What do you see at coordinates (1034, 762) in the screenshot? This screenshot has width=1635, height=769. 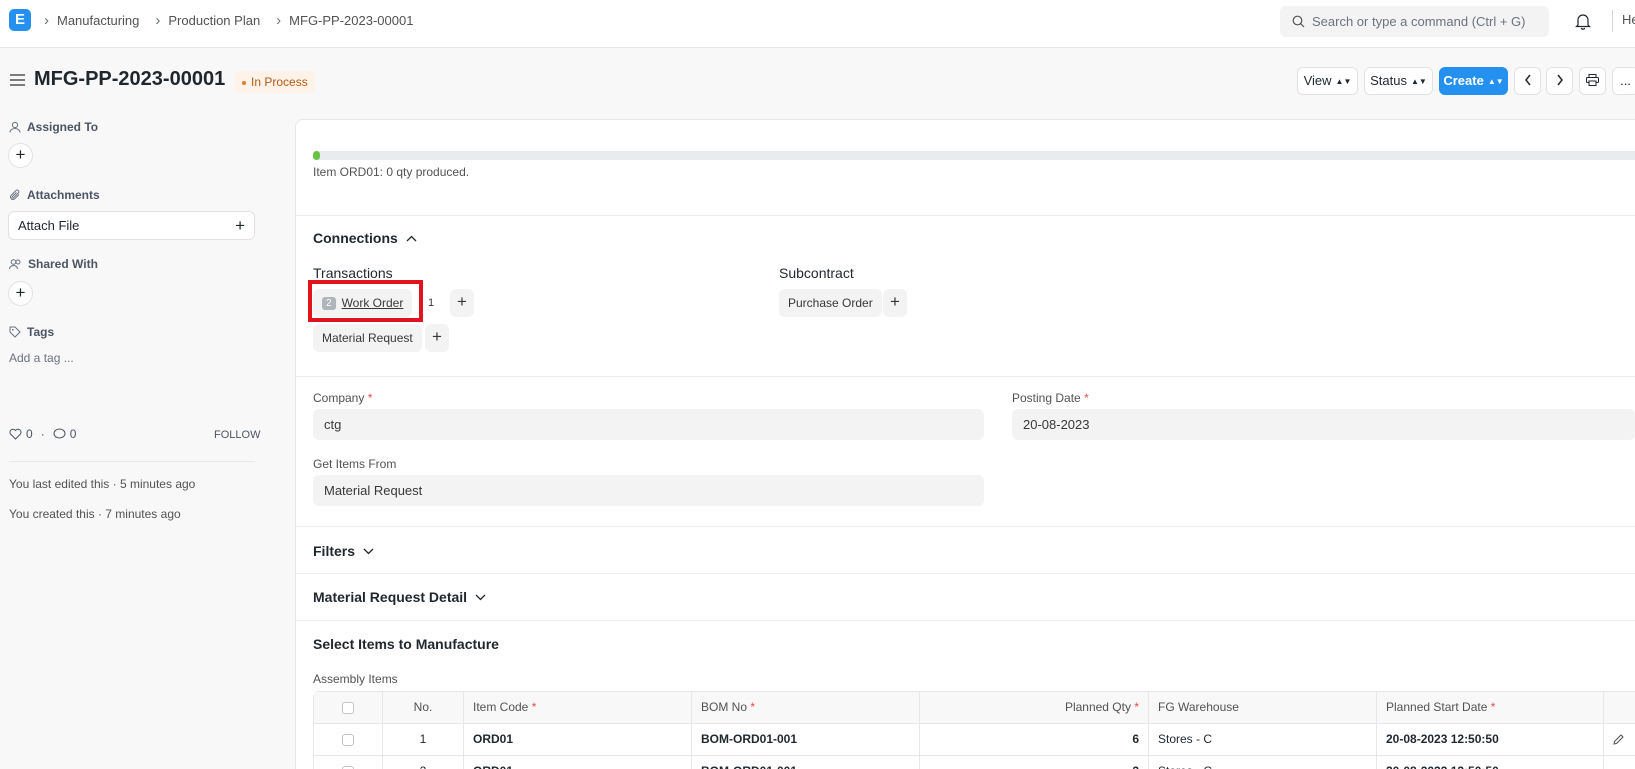 I see `row-planned-qty: 2` at bounding box center [1034, 762].